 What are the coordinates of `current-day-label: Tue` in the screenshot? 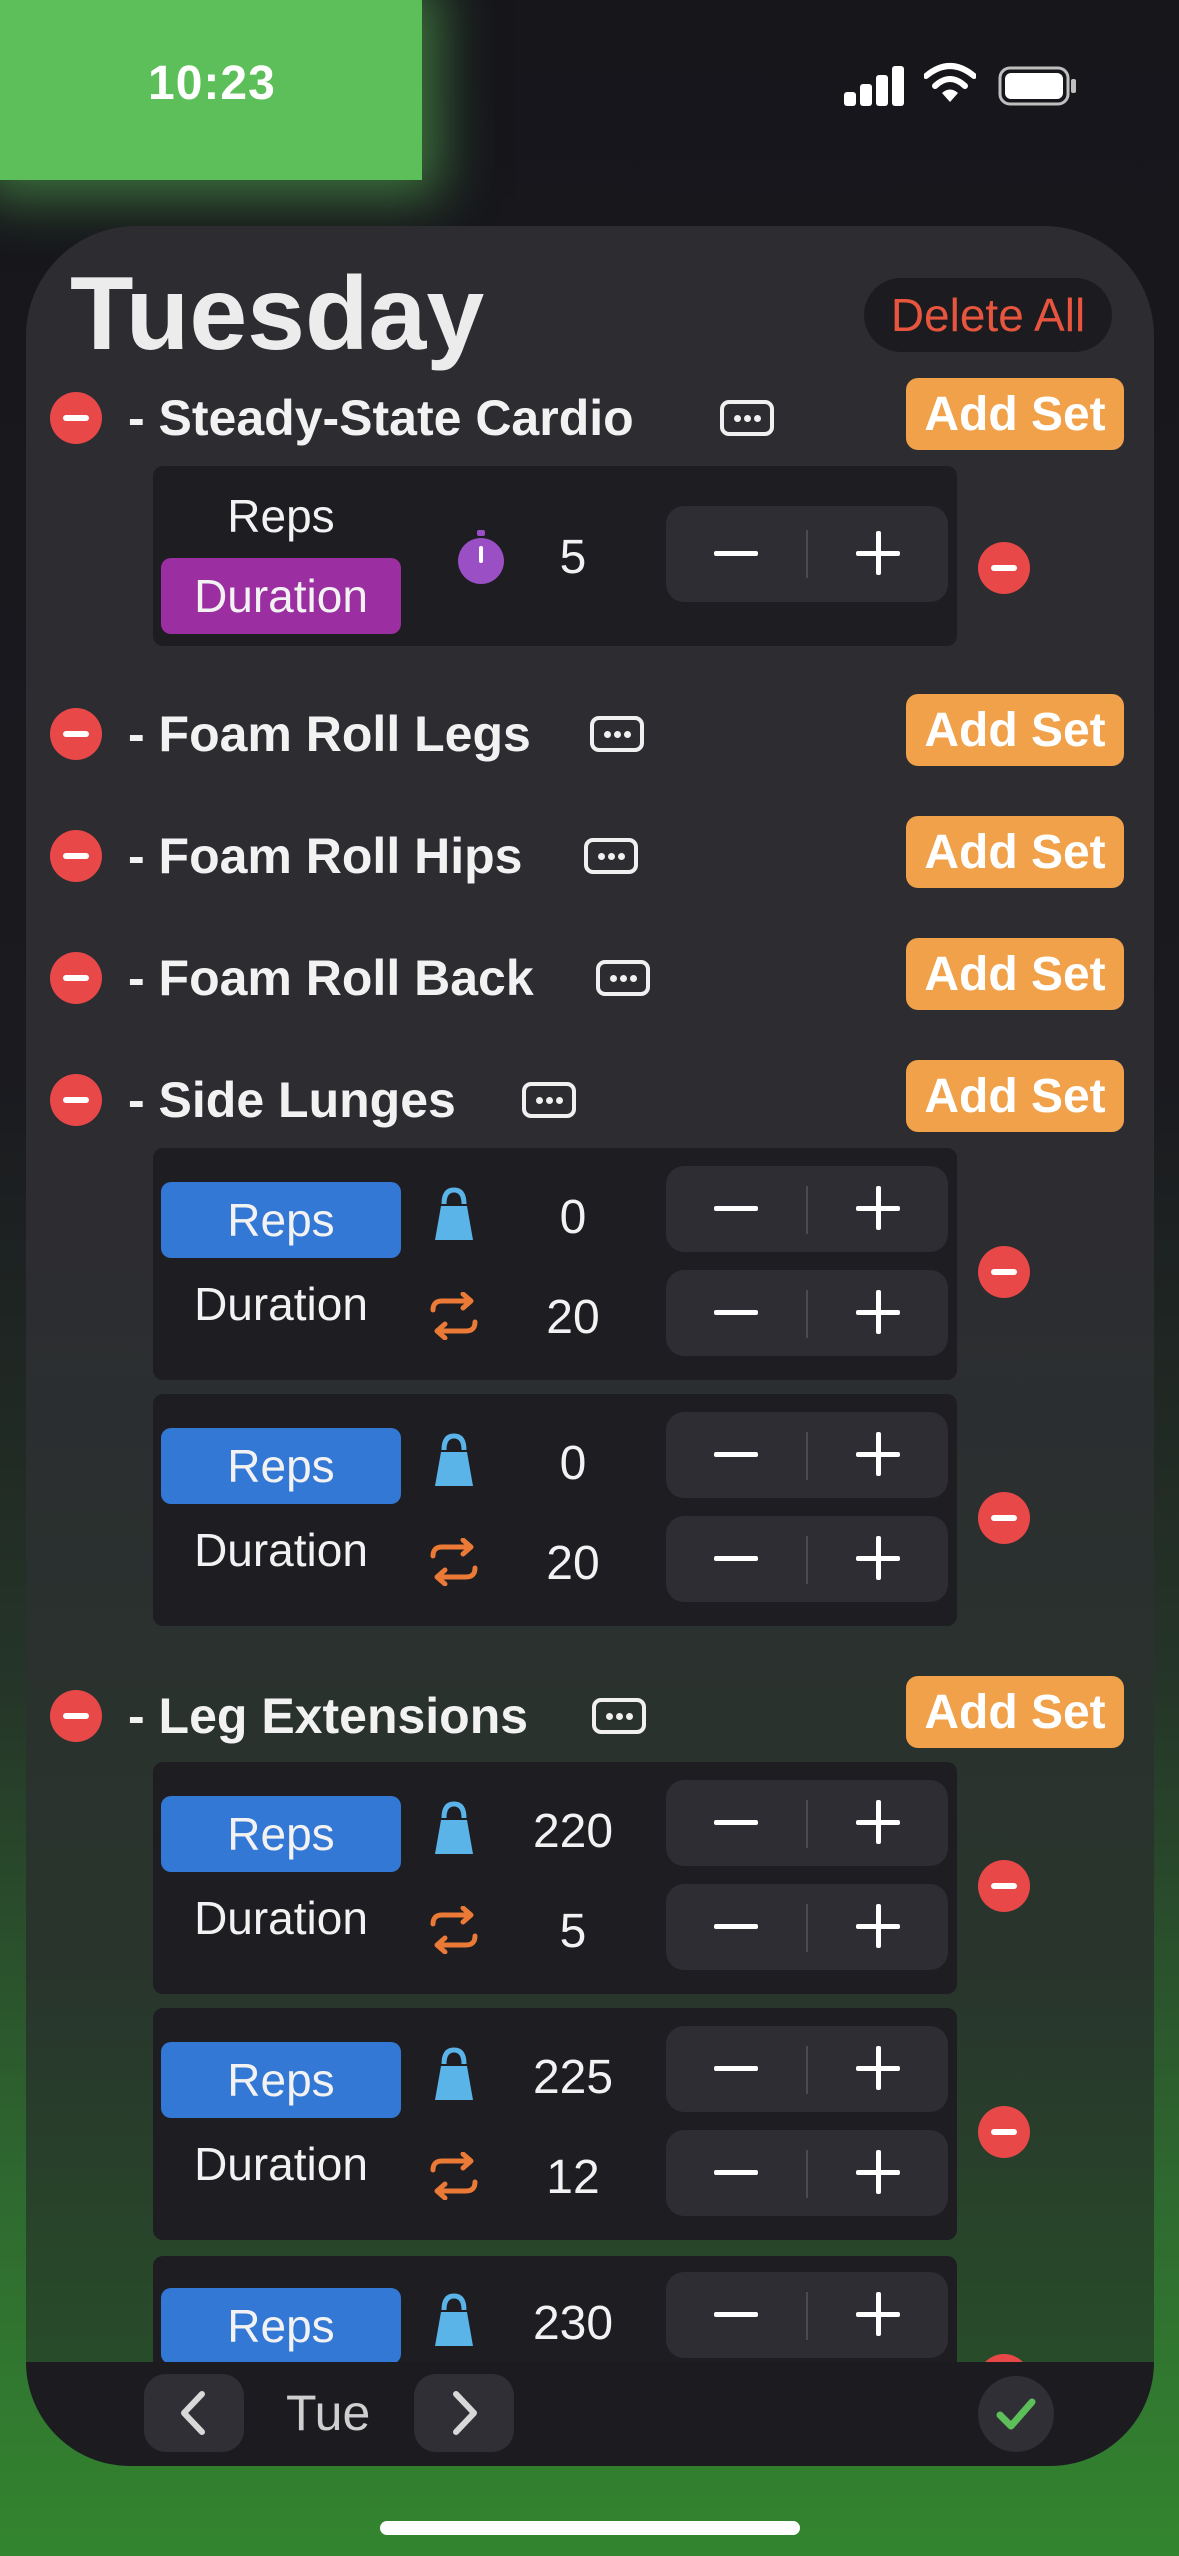 It's located at (328, 2413).